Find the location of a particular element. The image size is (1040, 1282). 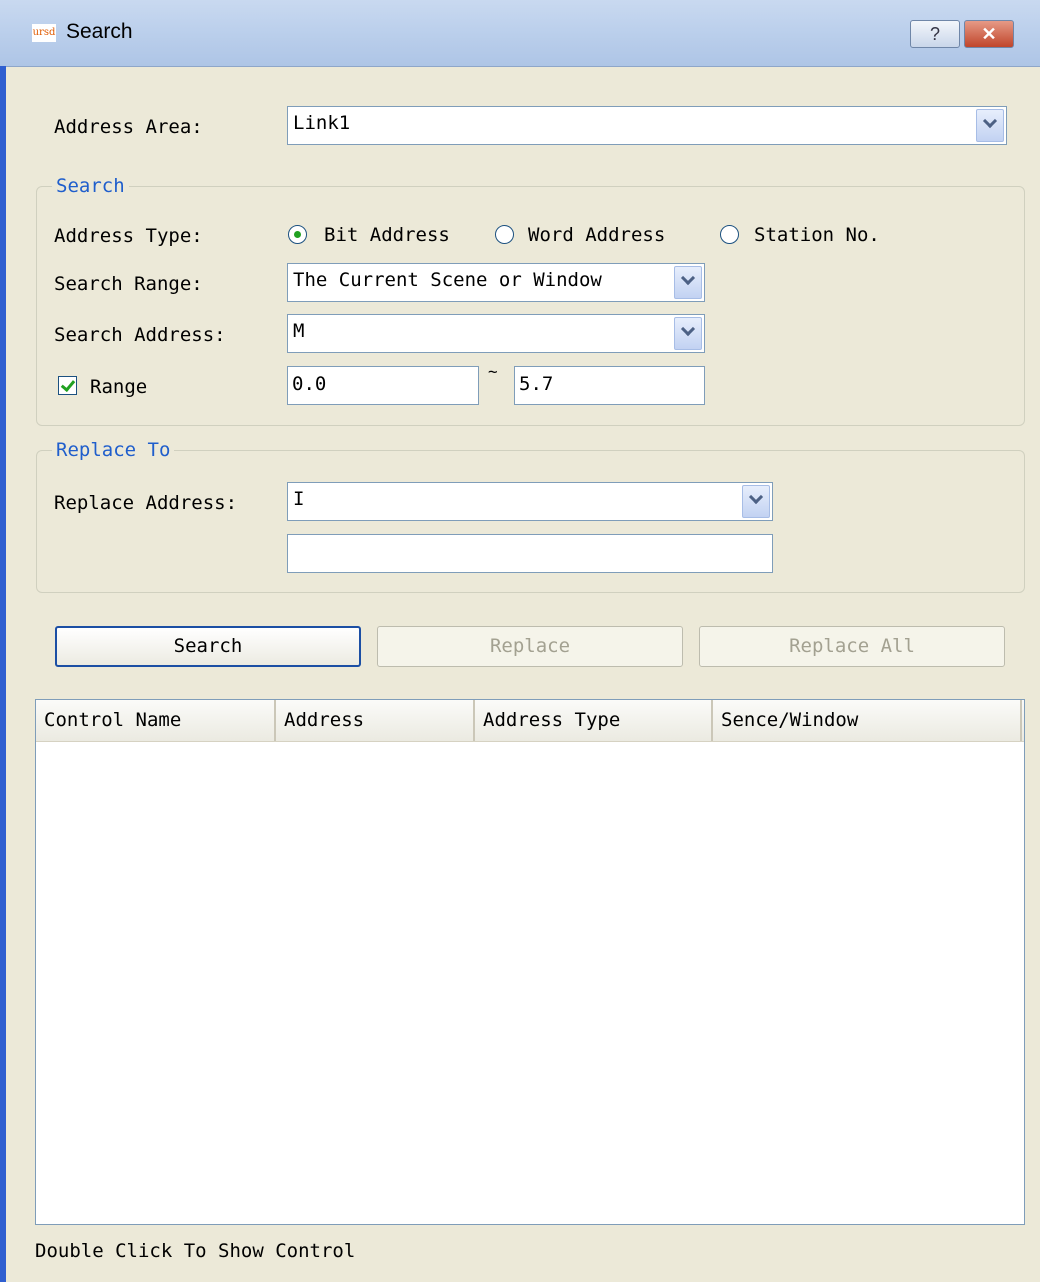

search-range-value: The Current Scene or Window is located at coordinates (447, 280).